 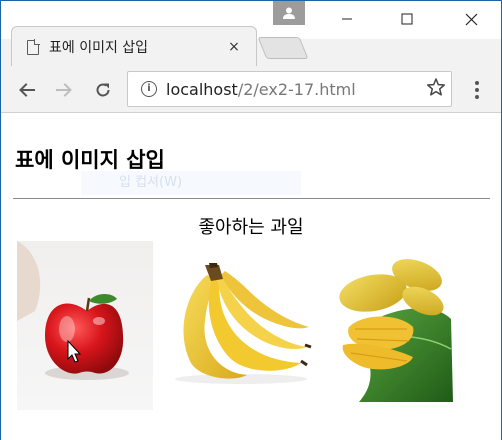 What do you see at coordinates (64, 90) in the screenshot?
I see `forward-arrow-icon` at bounding box center [64, 90].